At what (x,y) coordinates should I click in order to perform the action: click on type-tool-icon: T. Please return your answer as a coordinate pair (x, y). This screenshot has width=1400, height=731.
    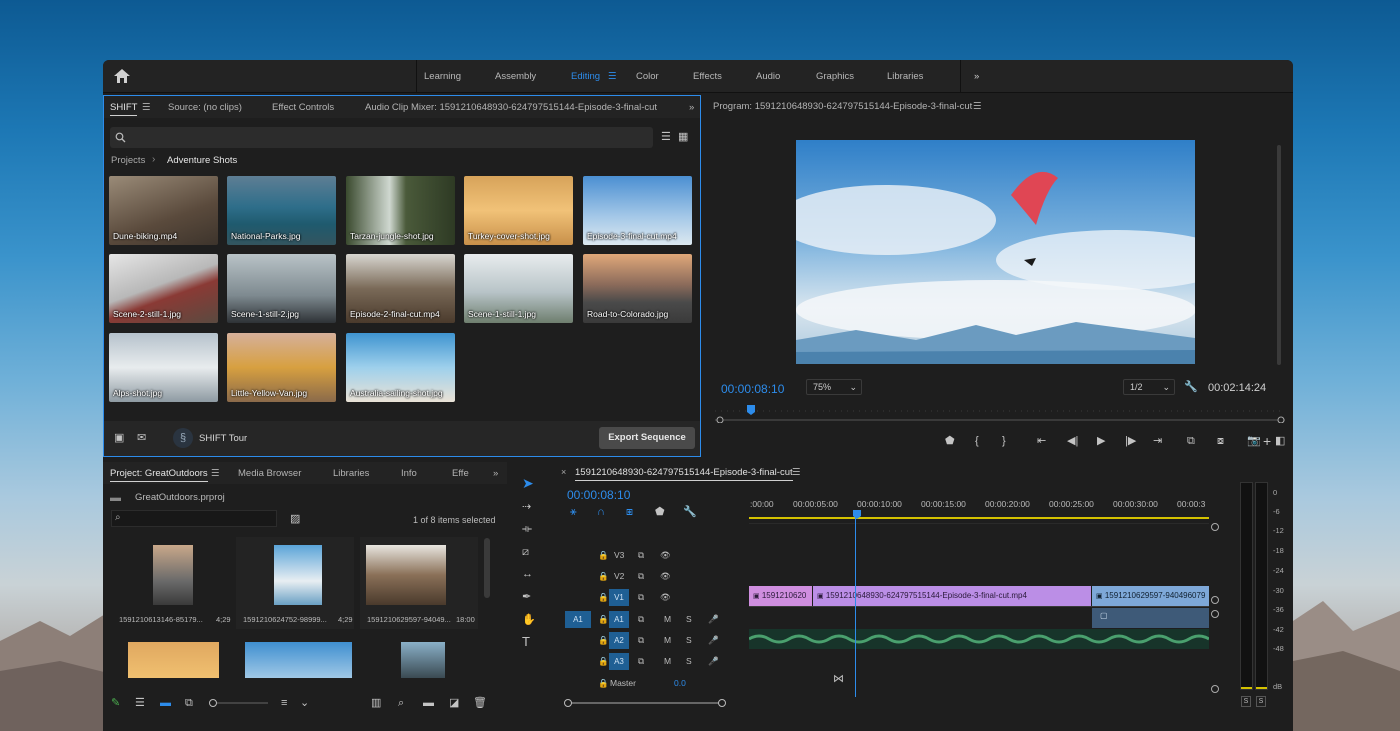
    Looking at the image, I should click on (526, 642).